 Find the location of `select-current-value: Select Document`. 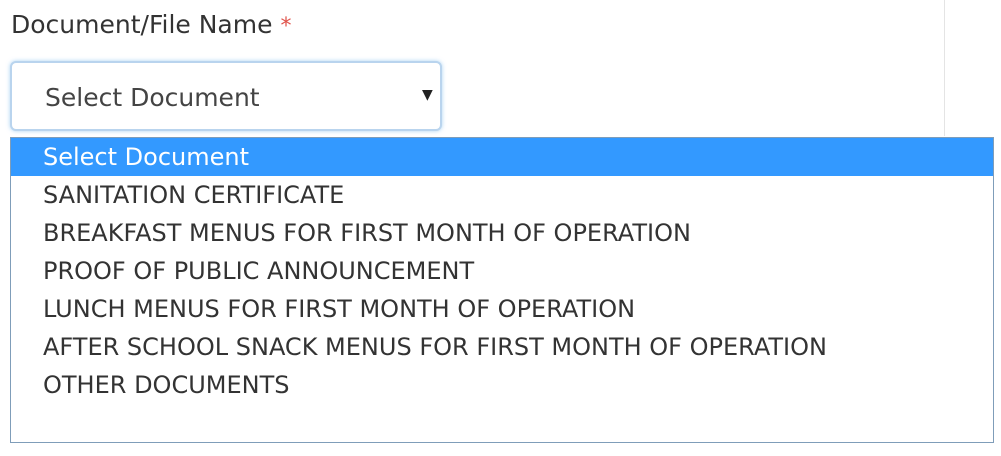

select-current-value: Select Document is located at coordinates (152, 97).